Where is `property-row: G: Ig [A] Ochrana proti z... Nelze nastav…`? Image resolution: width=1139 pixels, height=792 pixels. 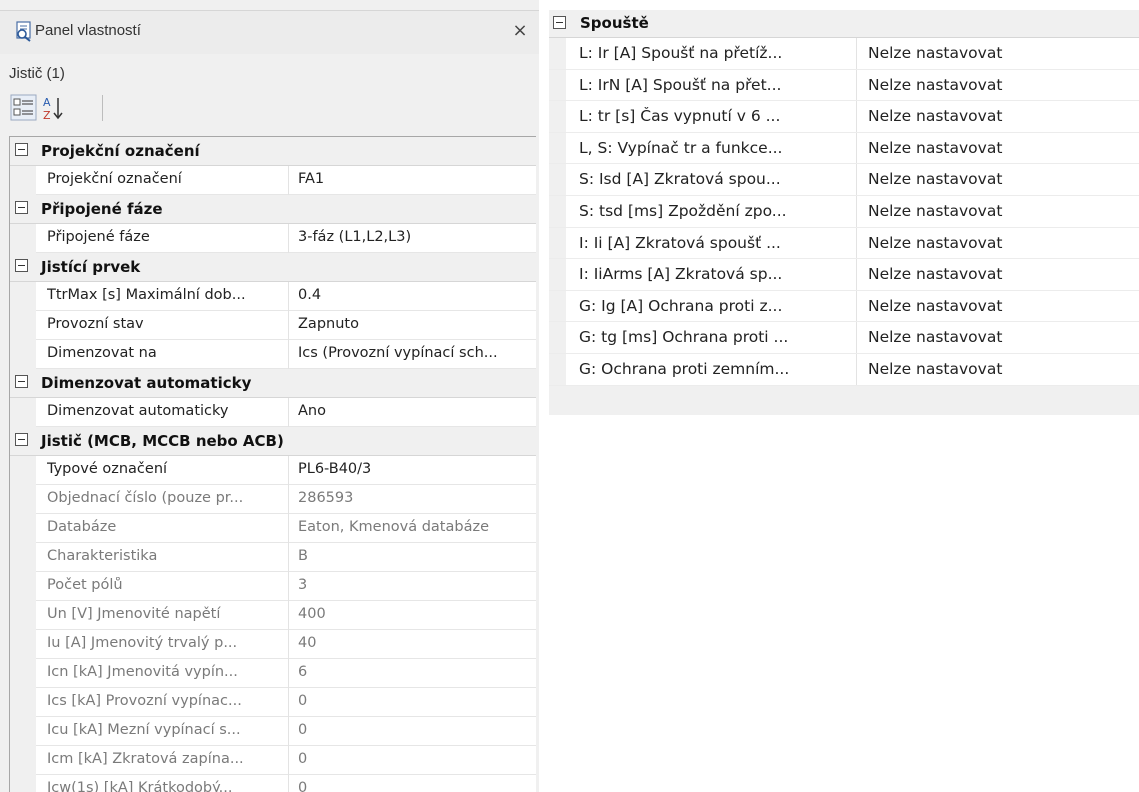
property-row: G: Ig [A] Ochrana proti z... Nelze nastav… is located at coordinates (844, 306).